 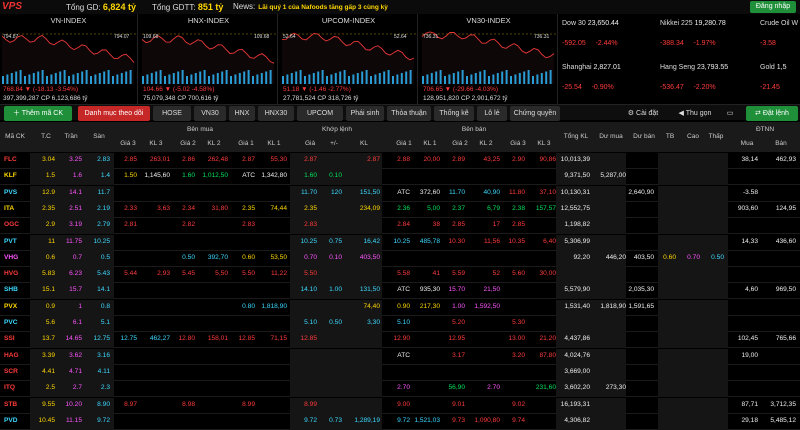 What do you see at coordinates (751, 290) in the screenshot?
I see `data-cell: 4,60` at bounding box center [751, 290].